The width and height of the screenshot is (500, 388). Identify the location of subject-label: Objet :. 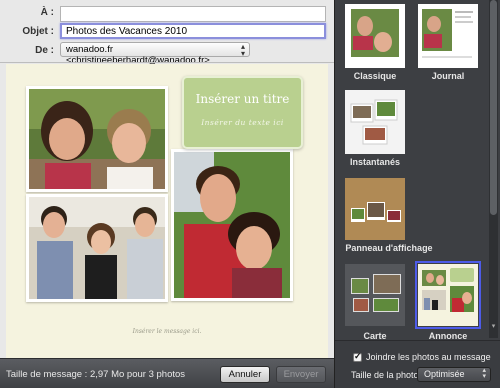
(38, 31).